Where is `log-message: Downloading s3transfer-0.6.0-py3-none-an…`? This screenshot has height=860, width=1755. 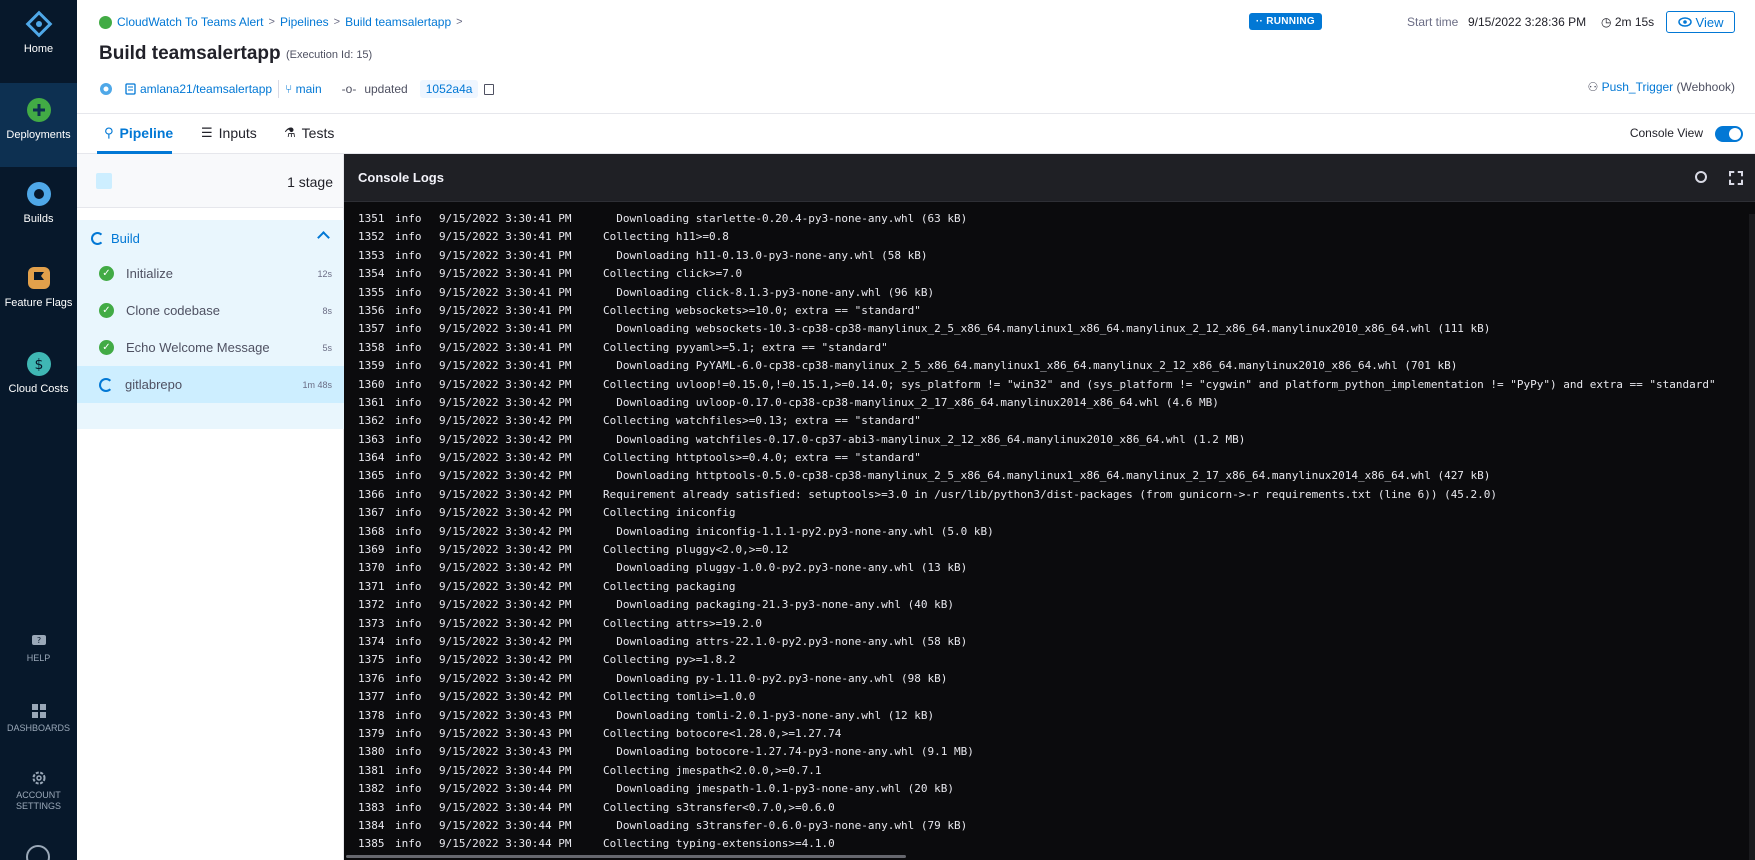
log-message: Downloading s3transfer-0.6.0-py3-none-an… is located at coordinates (785, 825).